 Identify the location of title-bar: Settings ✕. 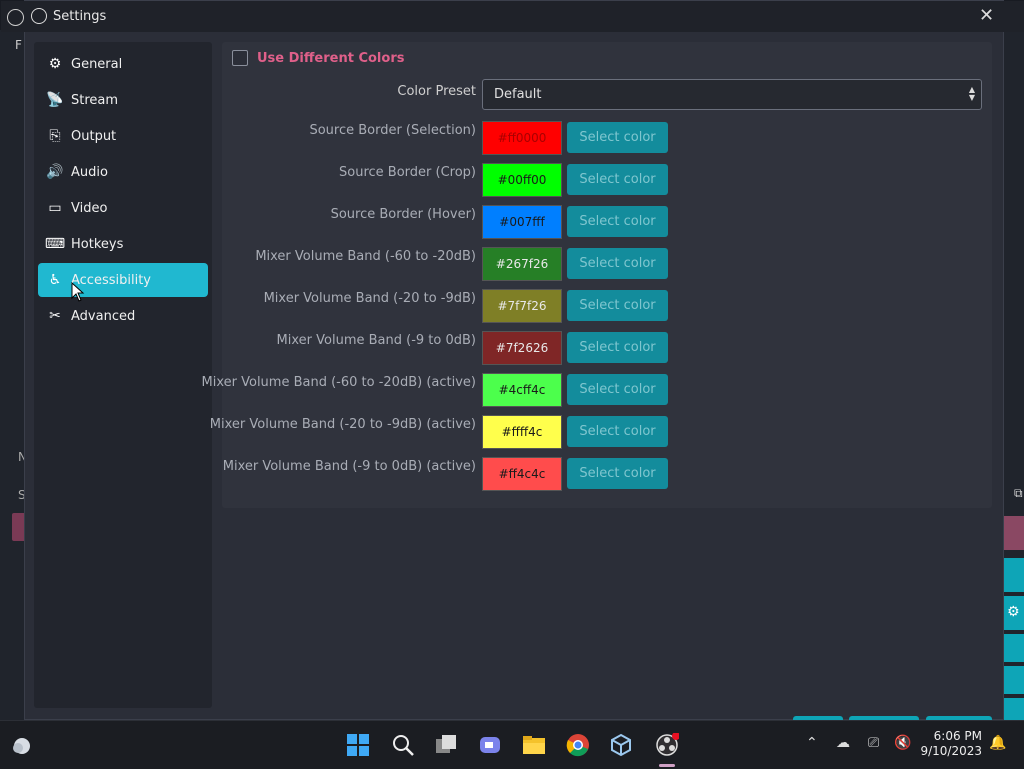
(512, 16).